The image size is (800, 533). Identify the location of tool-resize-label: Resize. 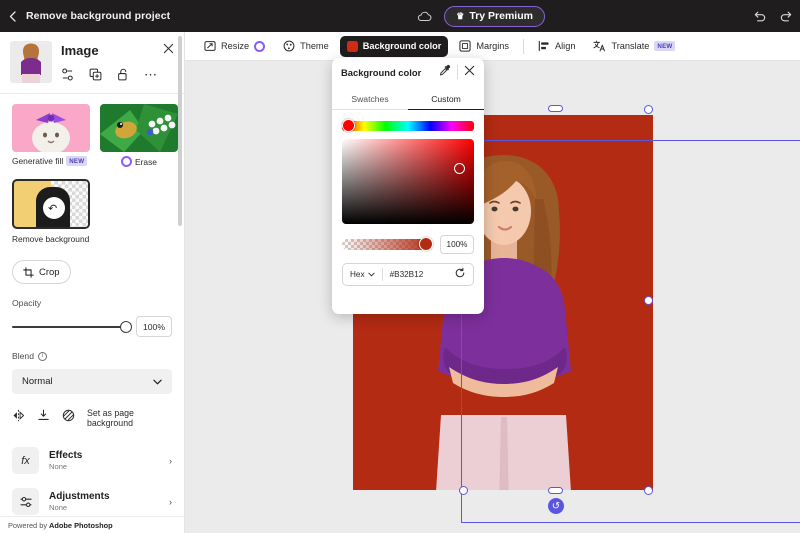
(235, 46).